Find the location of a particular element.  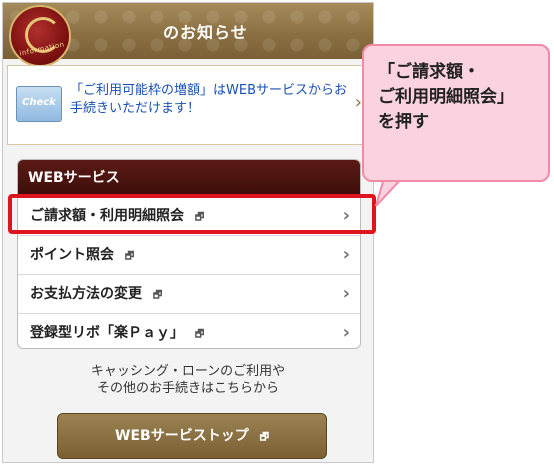

check-icon: Check is located at coordinates (39, 104).